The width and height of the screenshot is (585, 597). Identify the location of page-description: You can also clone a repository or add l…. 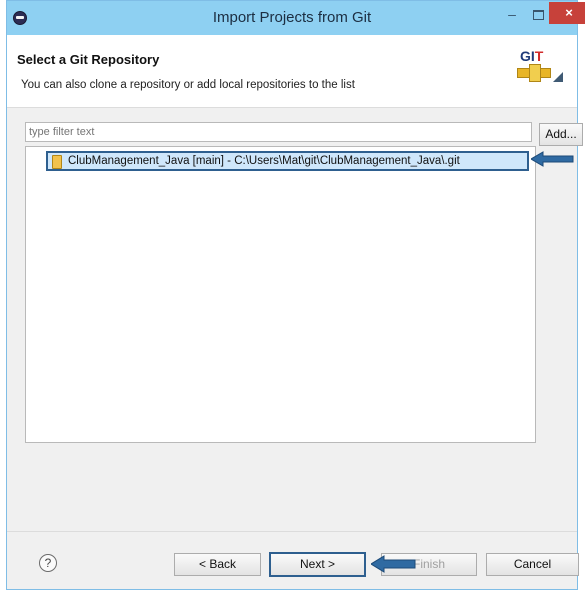
(188, 85).